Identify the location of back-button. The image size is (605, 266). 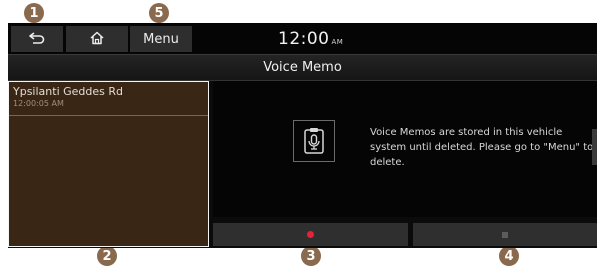
(37, 39).